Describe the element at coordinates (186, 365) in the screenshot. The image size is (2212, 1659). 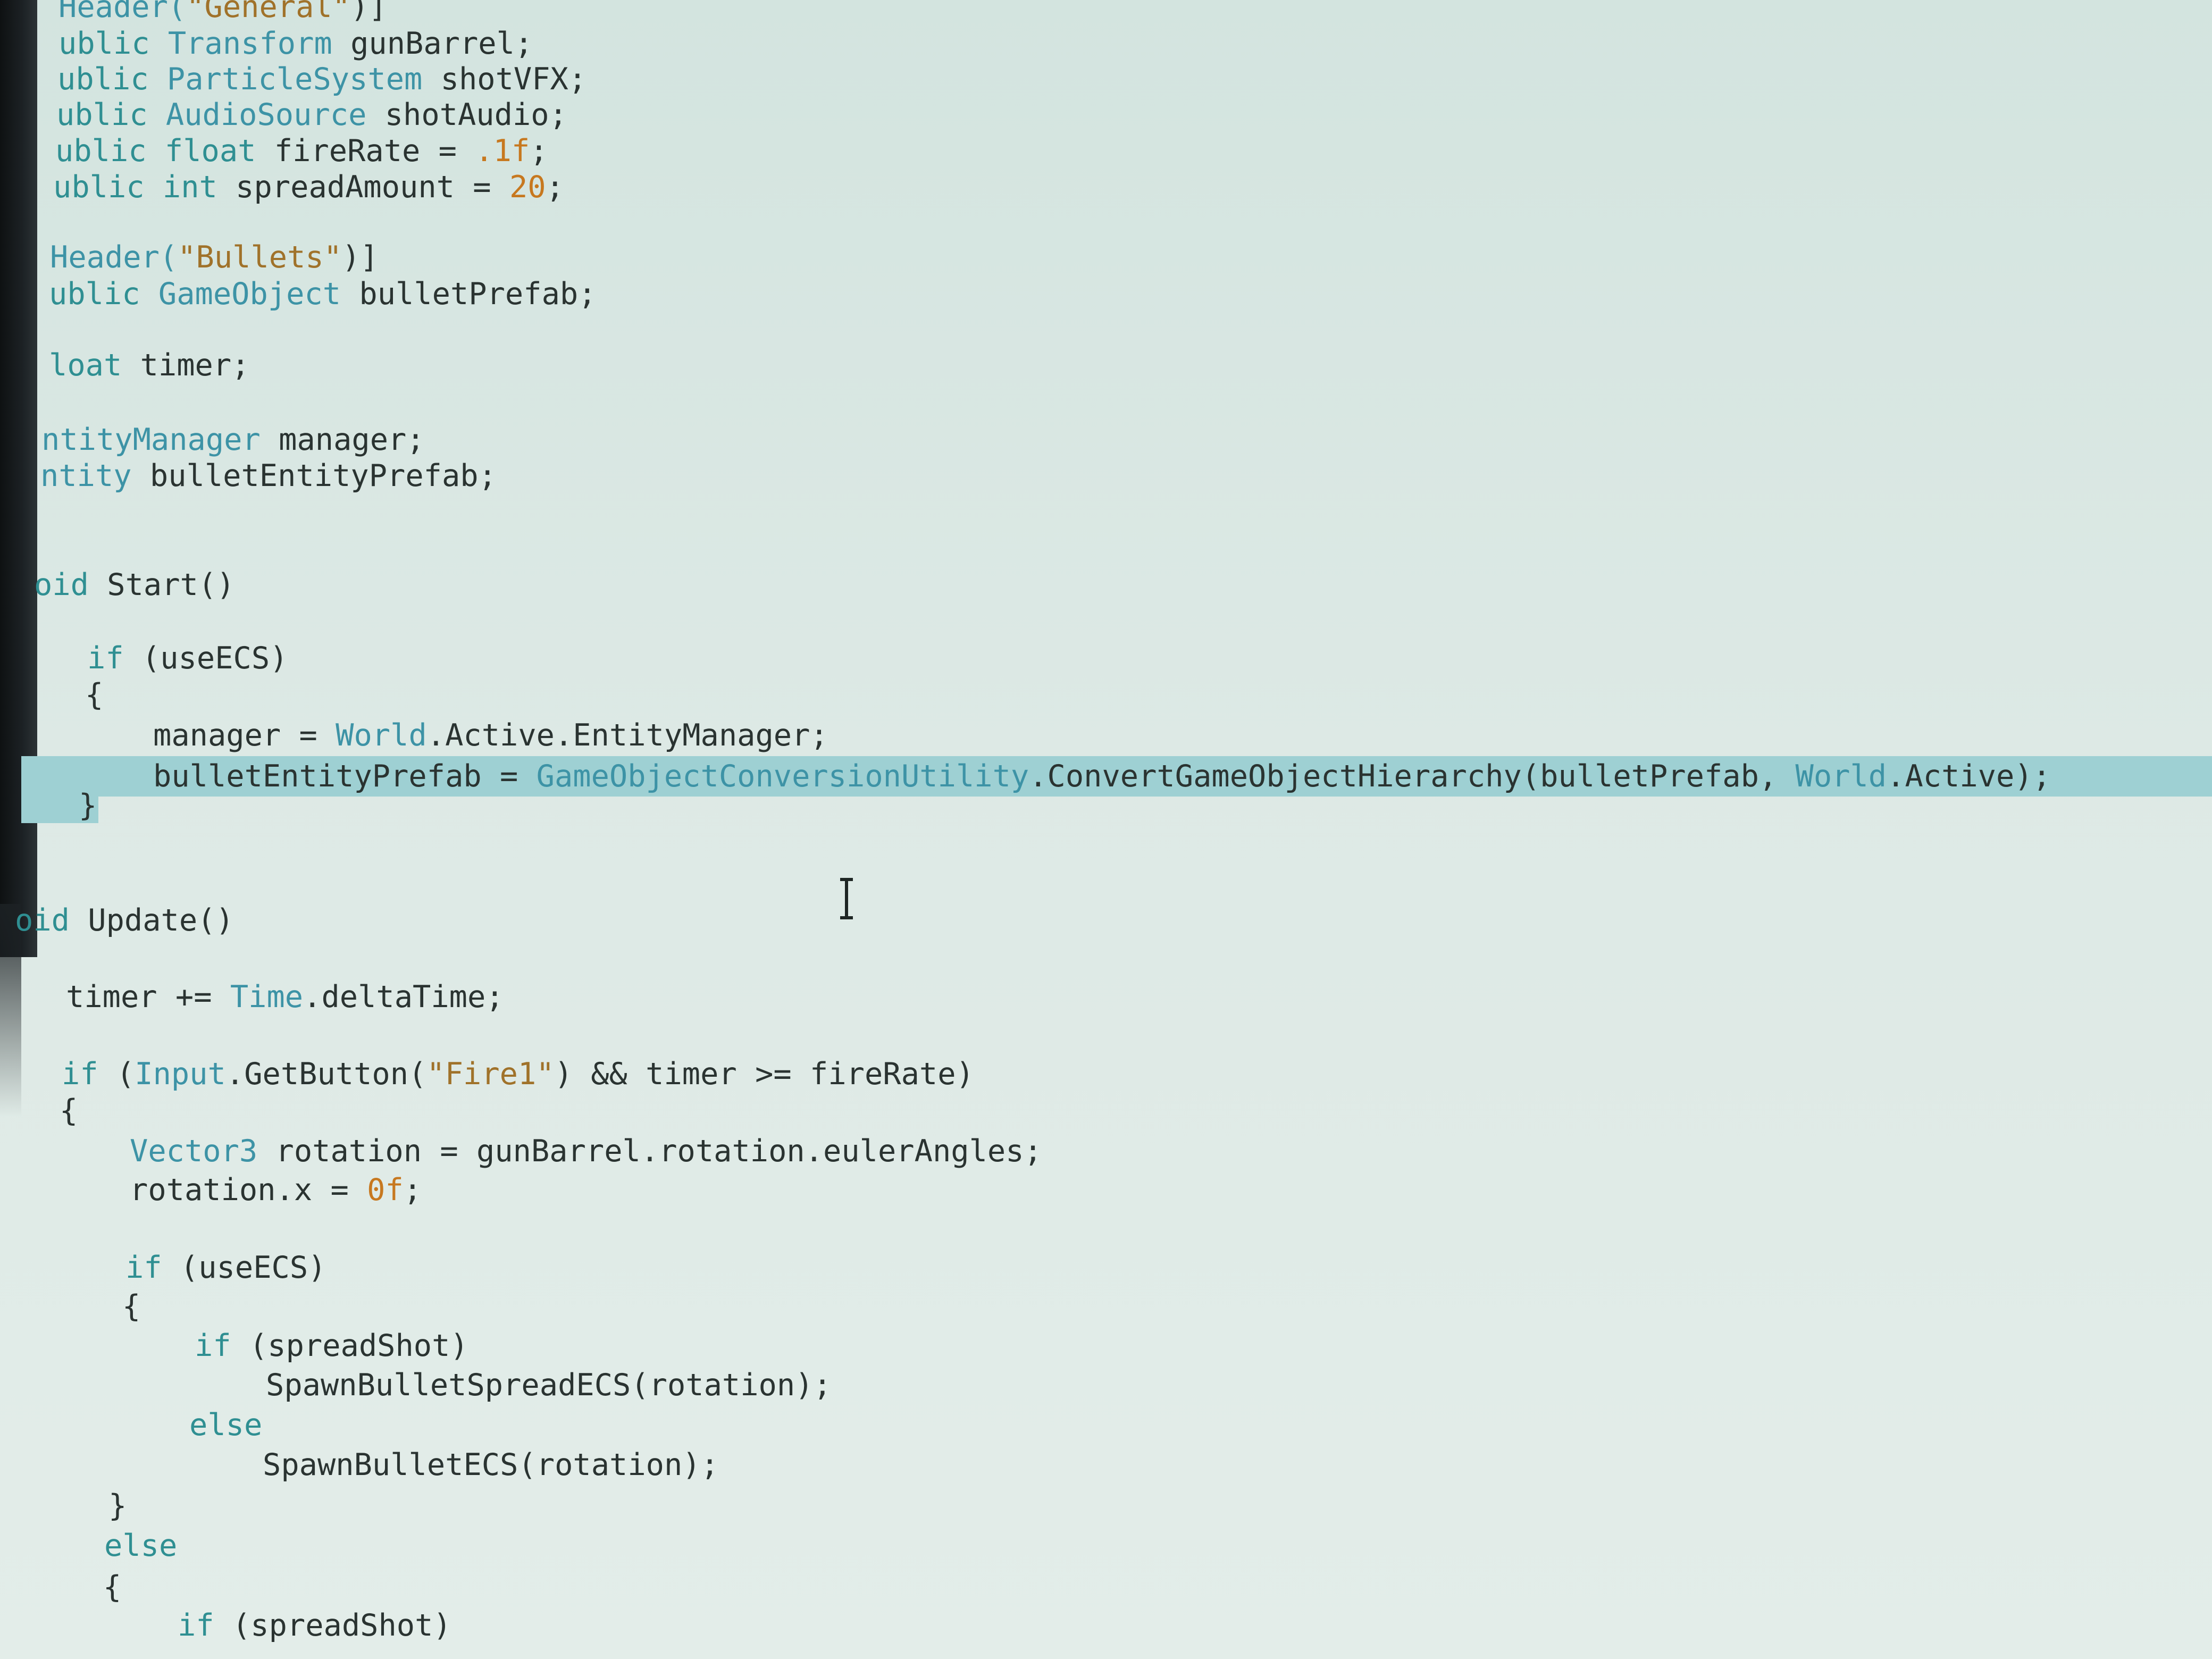
I see `code-token: timer;` at that location.